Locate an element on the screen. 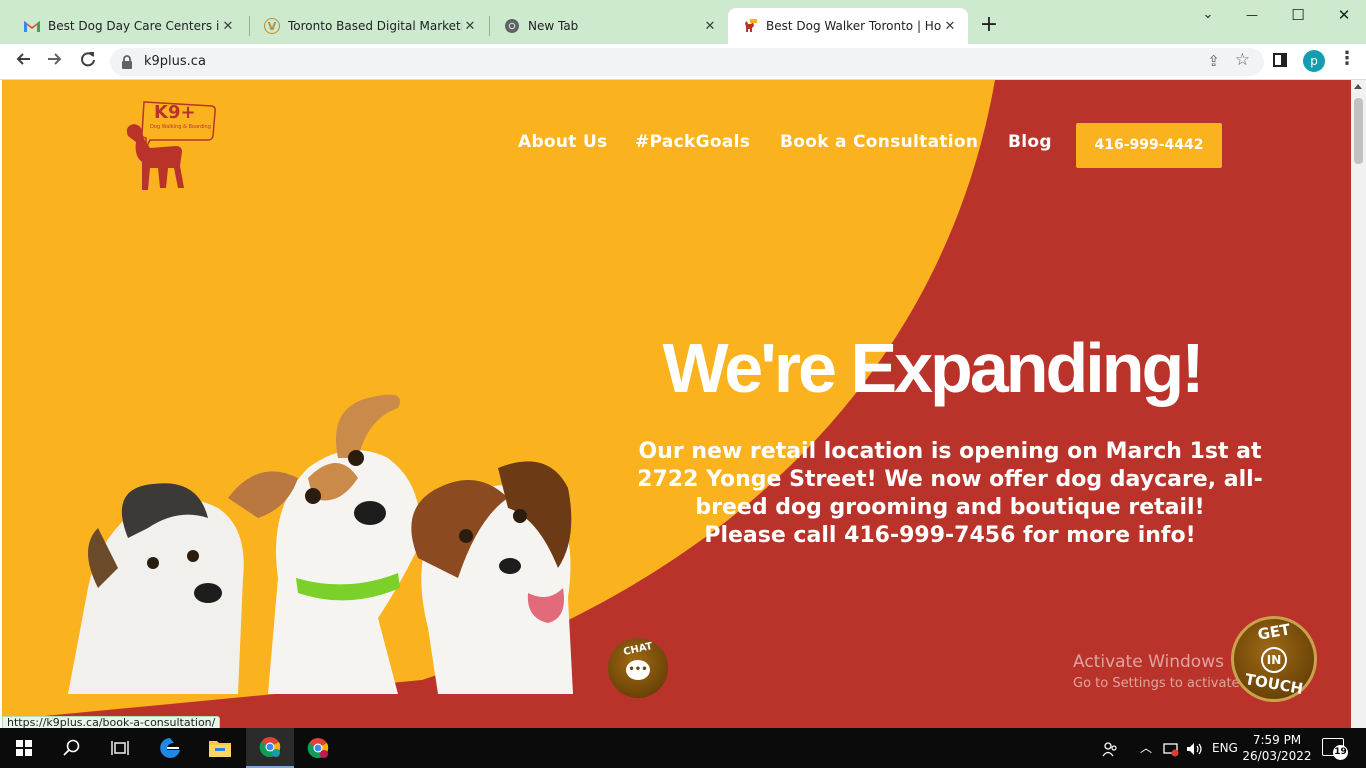  marketing-site-icon: V is located at coordinates (272, 26).